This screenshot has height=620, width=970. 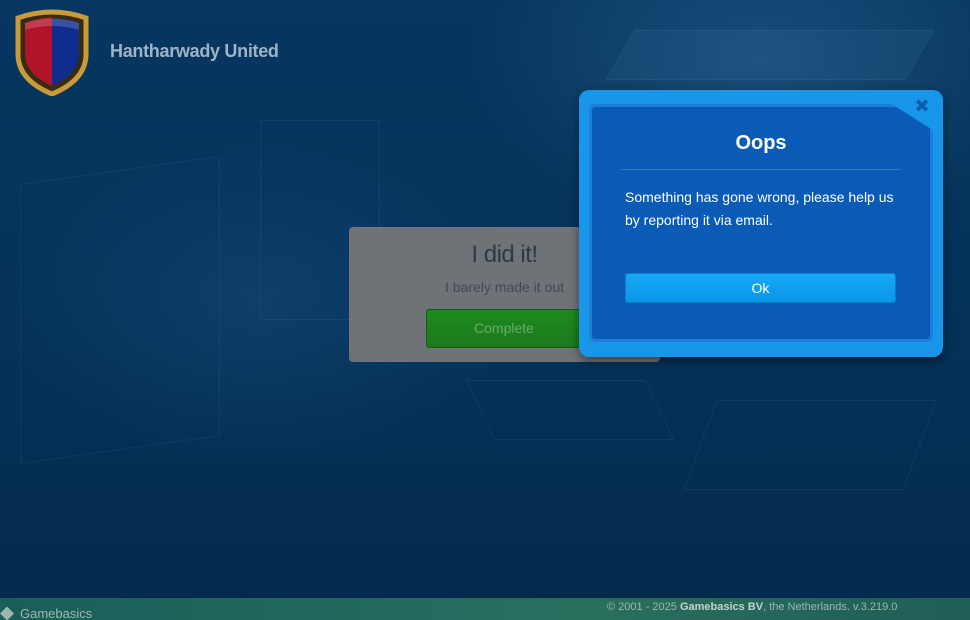 What do you see at coordinates (504, 328) in the screenshot?
I see `complete-button: Complete` at bounding box center [504, 328].